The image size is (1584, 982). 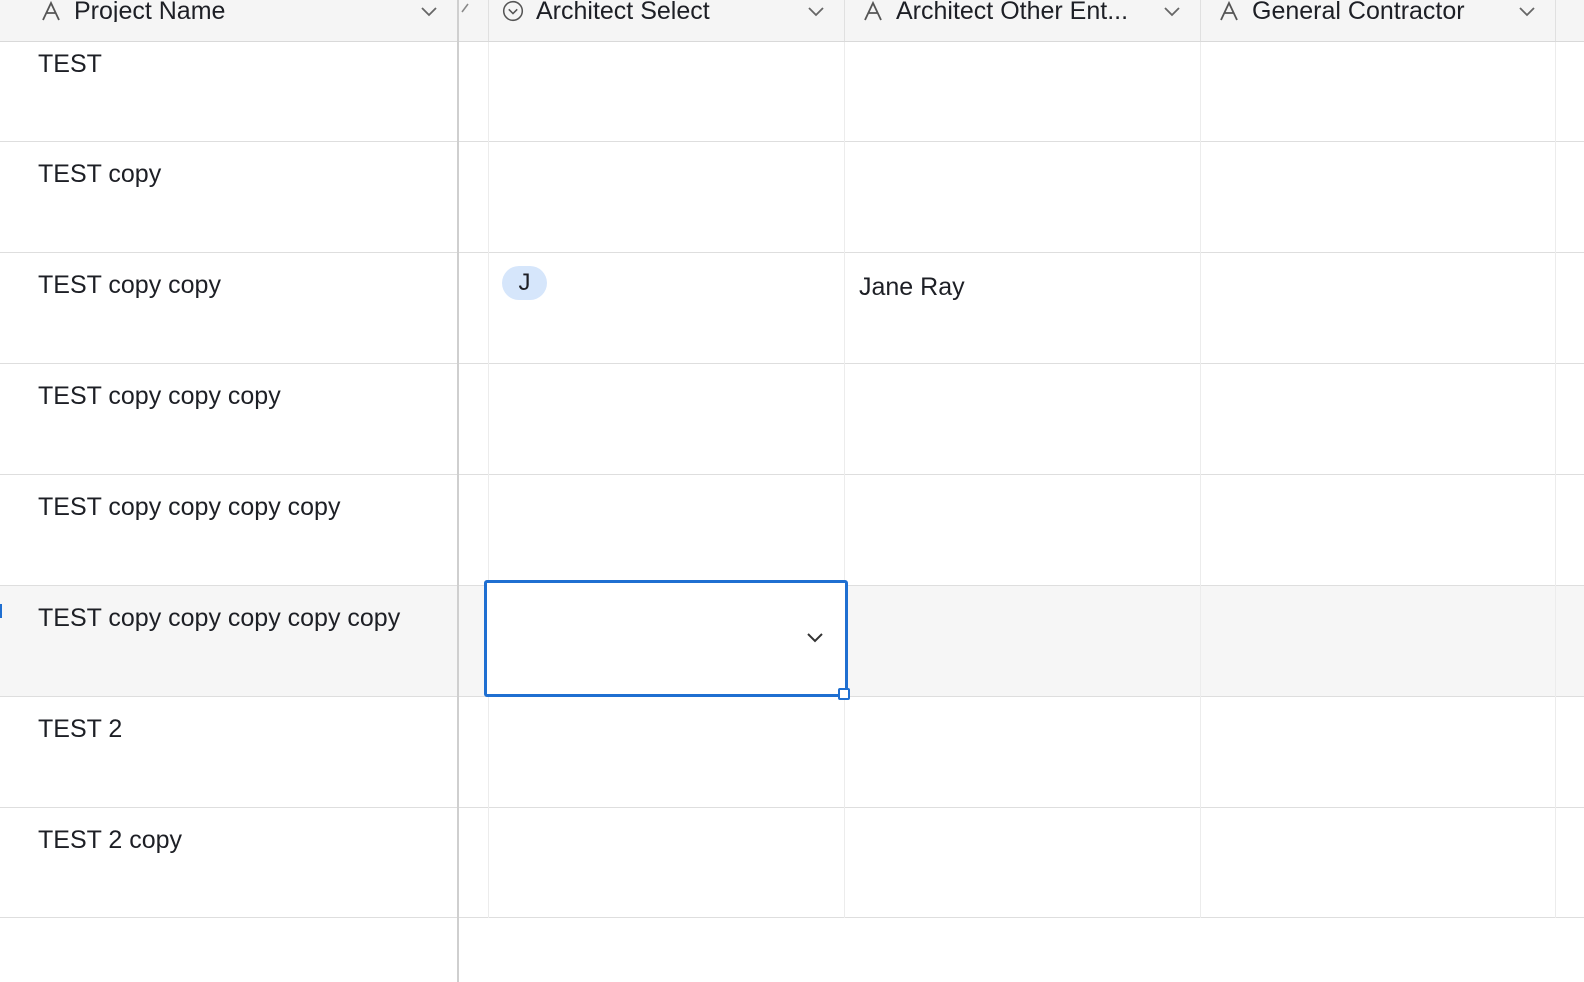 What do you see at coordinates (623, 11) in the screenshot?
I see `column-header-label: Architect Select` at bounding box center [623, 11].